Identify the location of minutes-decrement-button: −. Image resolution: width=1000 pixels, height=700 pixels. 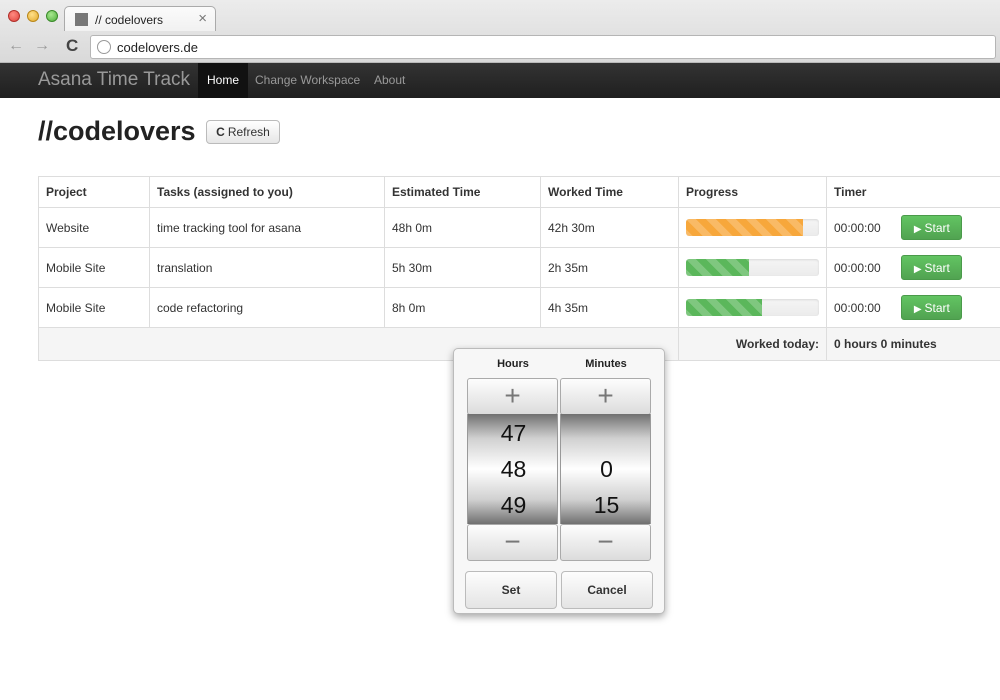
(605, 542).